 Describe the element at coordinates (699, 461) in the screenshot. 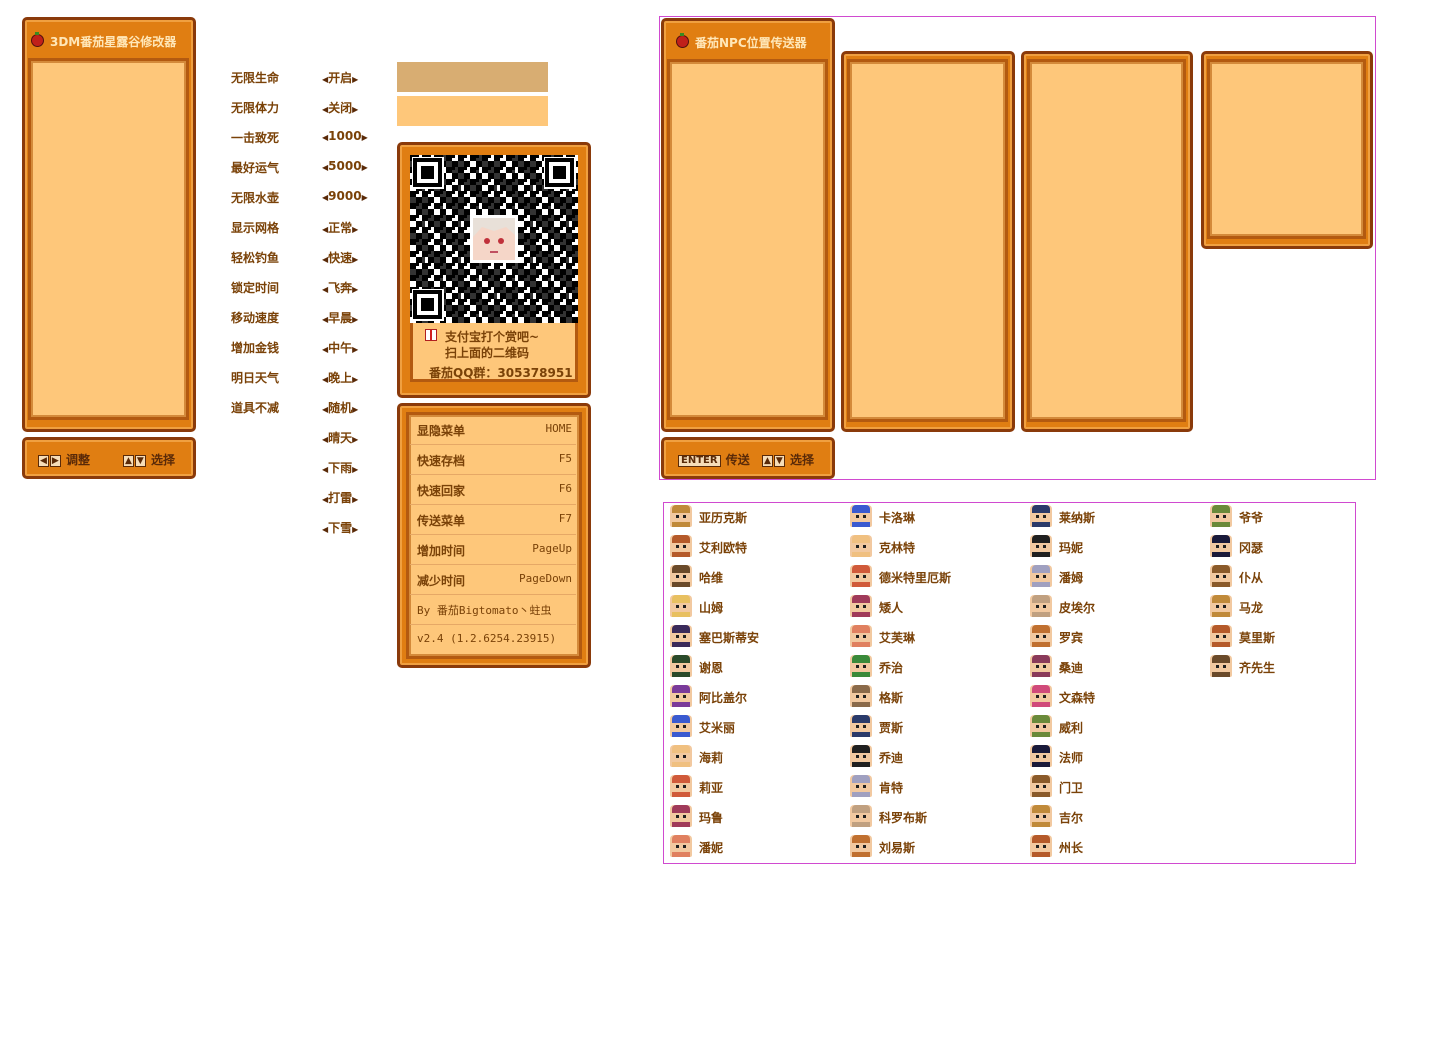

I see `enter-key-icon: ENTER` at that location.